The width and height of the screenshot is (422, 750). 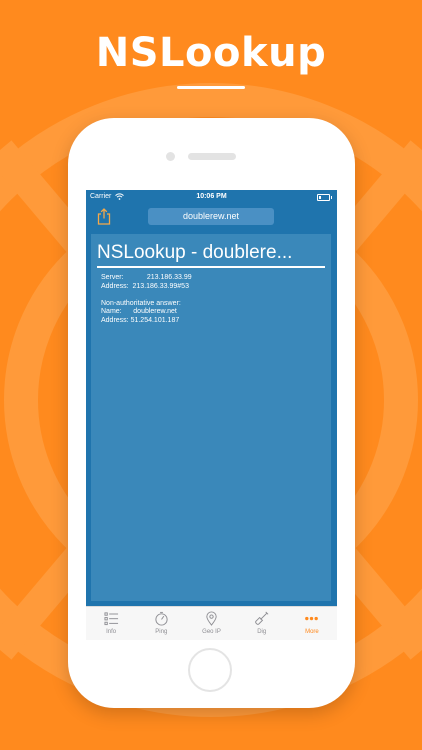 What do you see at coordinates (211, 53) in the screenshot?
I see `page-headline: NSLookup` at bounding box center [211, 53].